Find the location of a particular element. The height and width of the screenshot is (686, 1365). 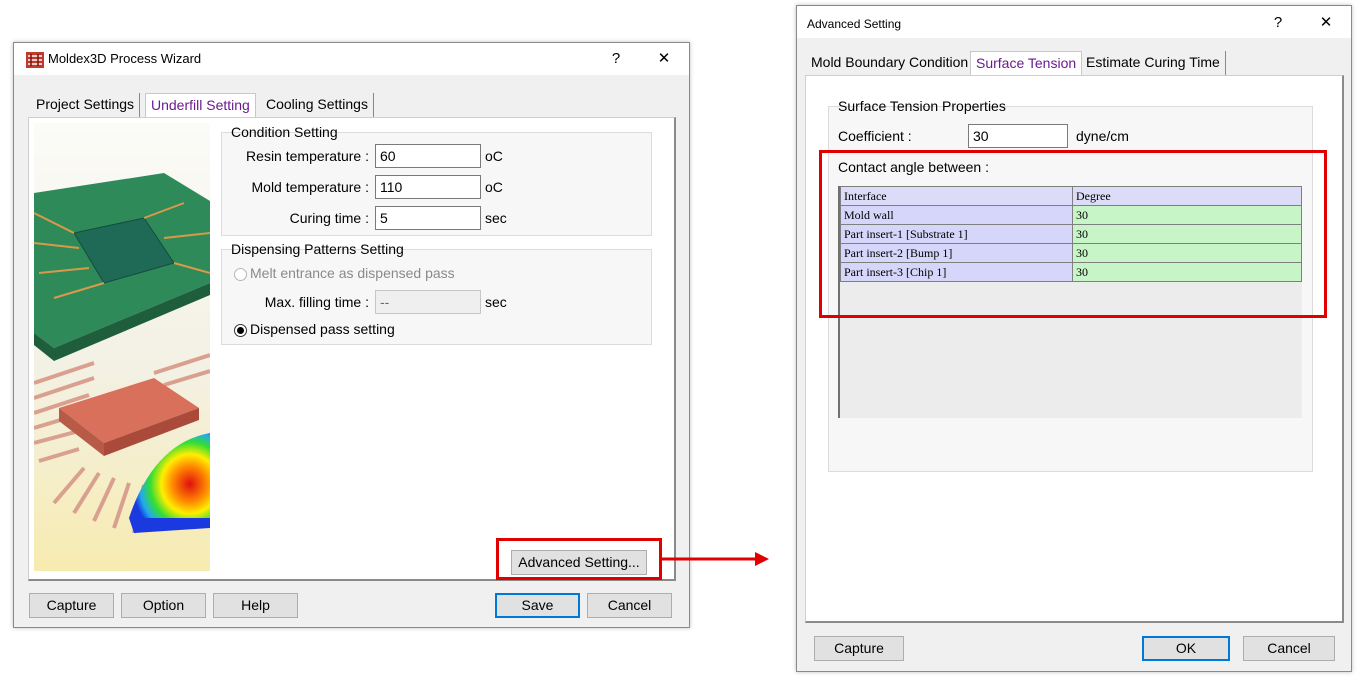

advanced-setting-highlight is located at coordinates (579, 559).